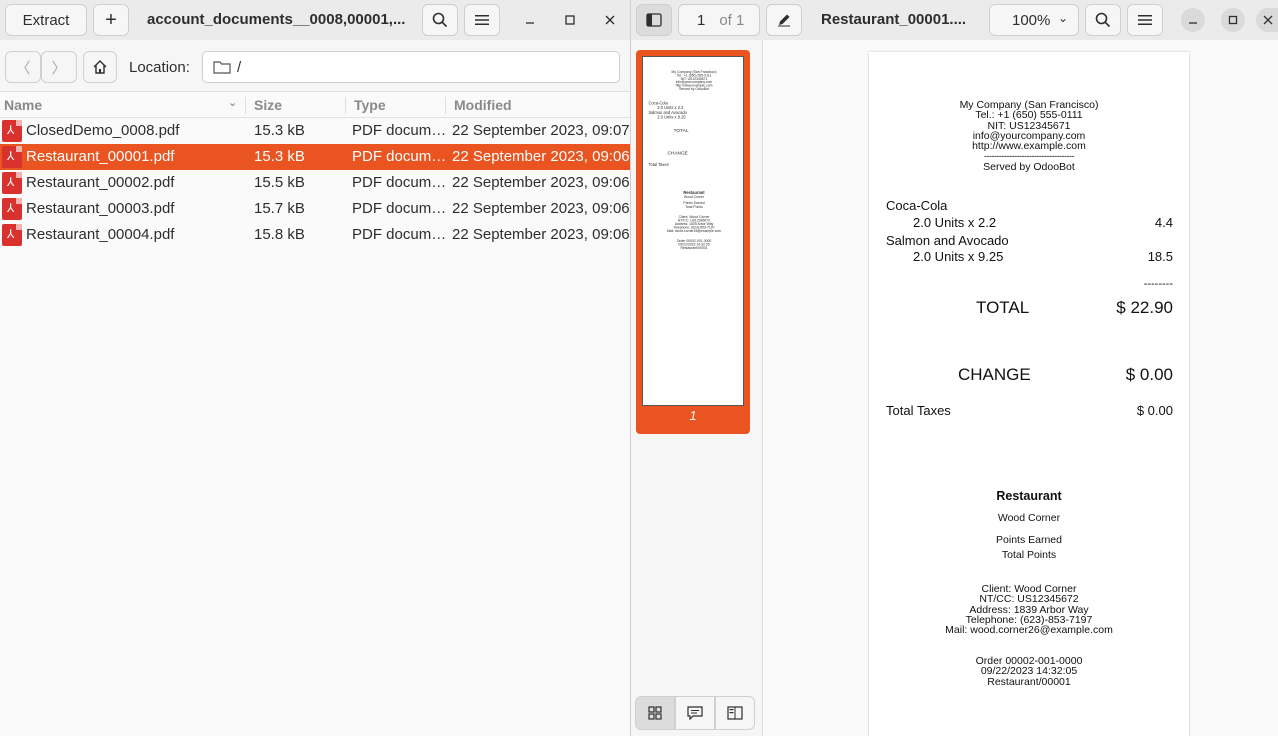 Image resolution: width=1278 pixels, height=736 pixels. I want to click on viewer-search-button, so click(1103, 20).